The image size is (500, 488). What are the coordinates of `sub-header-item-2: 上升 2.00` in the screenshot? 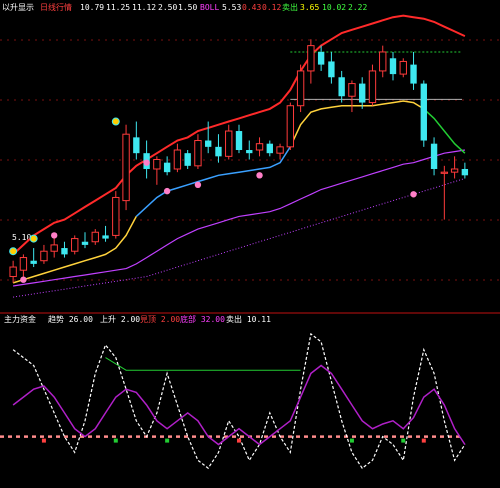 It's located at (120, 319).